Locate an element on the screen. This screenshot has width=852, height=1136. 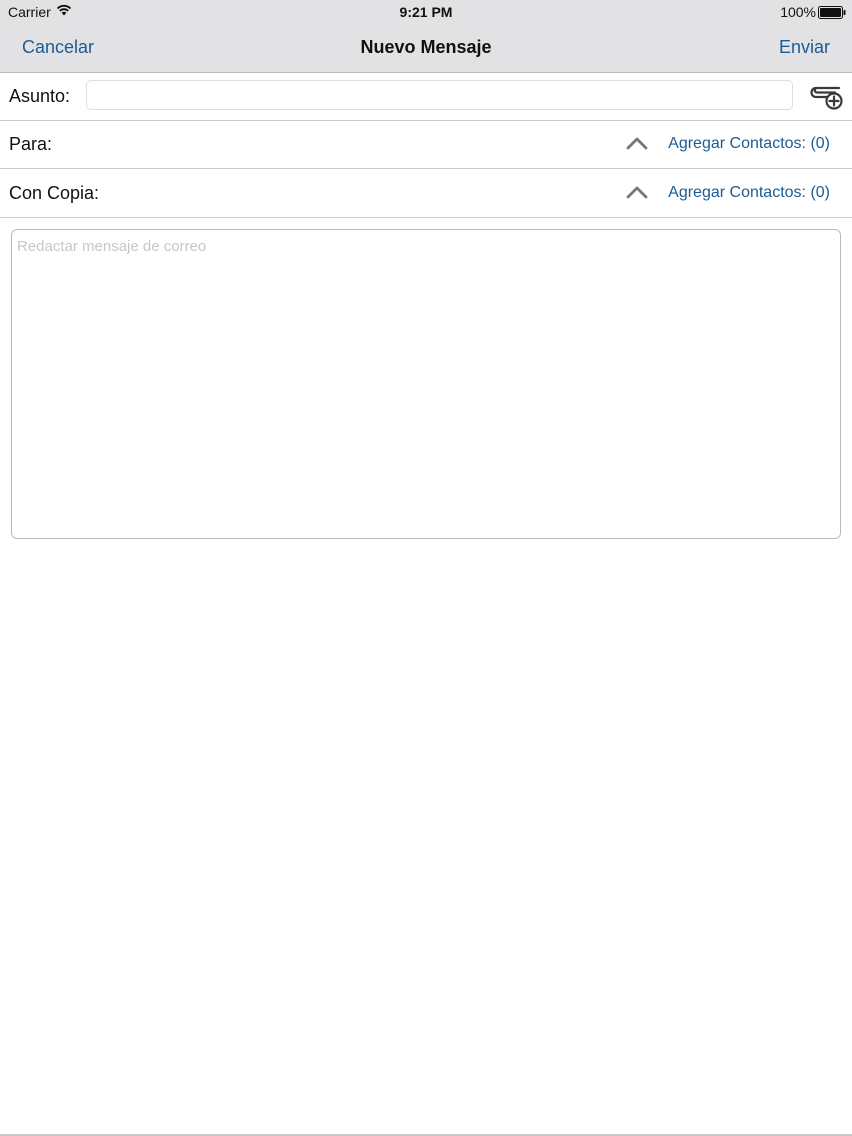
cc-add-contacts-link: Agregar Contactos: (0) is located at coordinates (749, 193).